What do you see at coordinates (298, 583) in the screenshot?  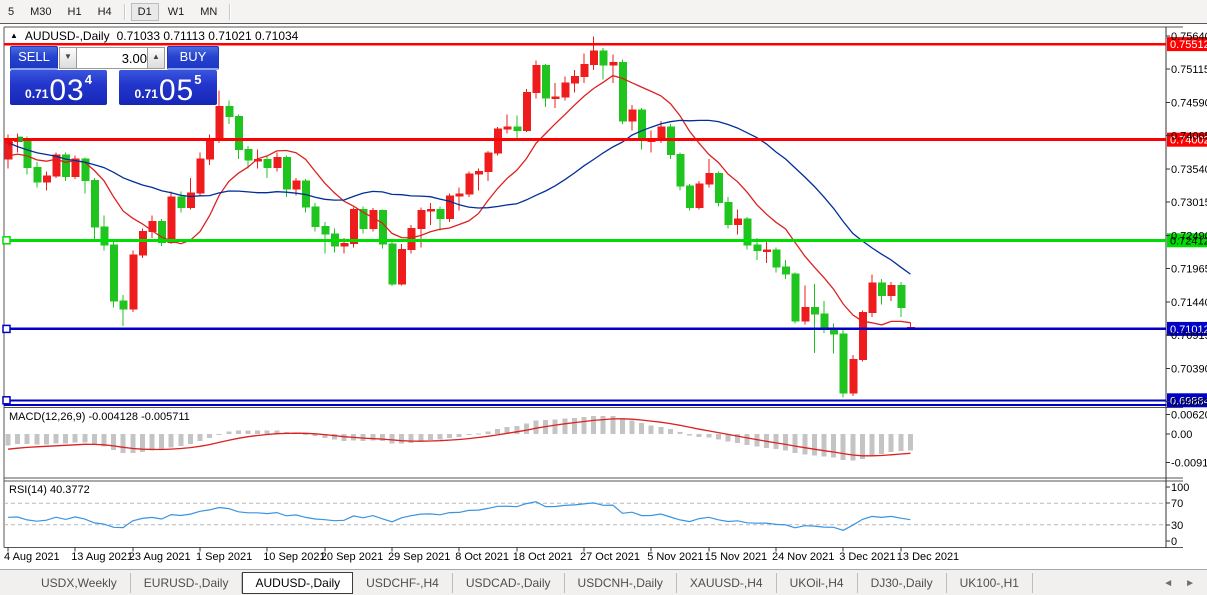 I see `tab-audusd-daily: AUDUSD-,Daily` at bounding box center [298, 583].